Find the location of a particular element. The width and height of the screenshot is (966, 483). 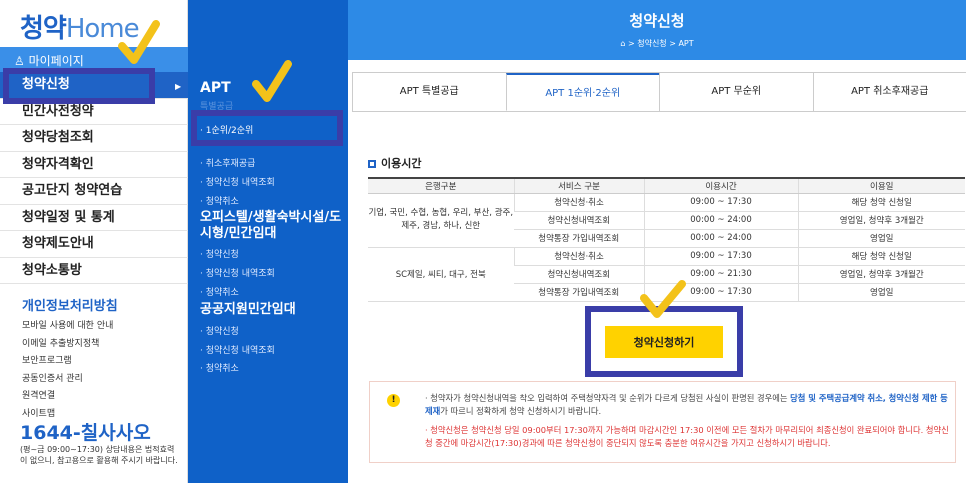

tab-apt-rank: APT 1순위·2순위 is located at coordinates (582, 92).